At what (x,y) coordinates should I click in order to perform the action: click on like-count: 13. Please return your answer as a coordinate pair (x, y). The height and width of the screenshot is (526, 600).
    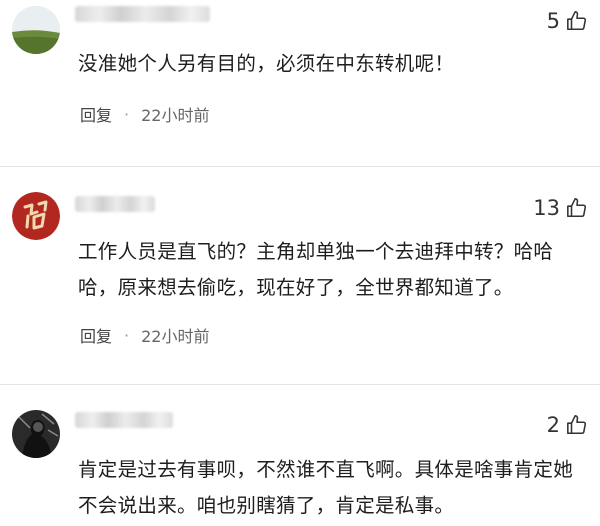
    Looking at the image, I should click on (546, 208).